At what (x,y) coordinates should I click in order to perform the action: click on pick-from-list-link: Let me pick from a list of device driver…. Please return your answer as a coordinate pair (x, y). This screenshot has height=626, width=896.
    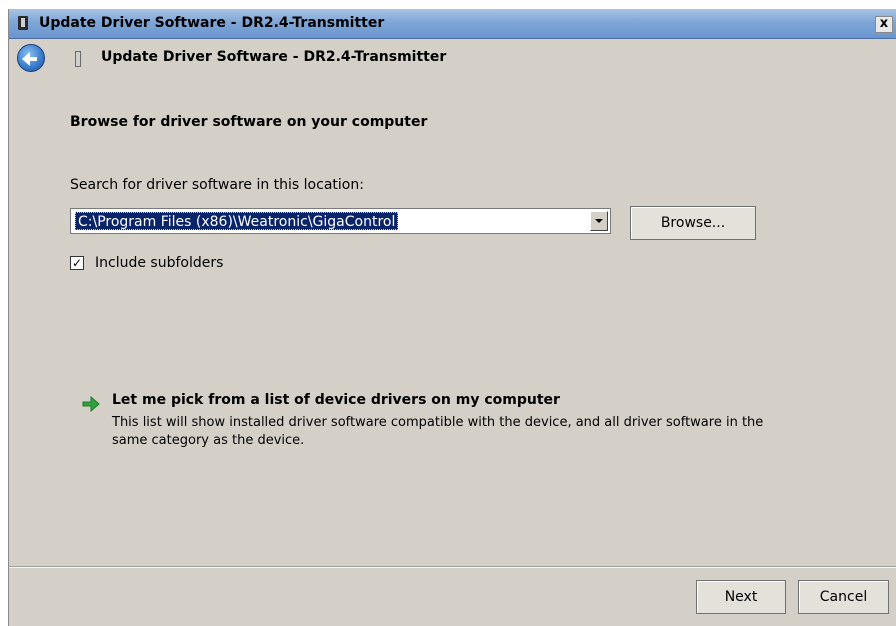
    Looking at the image, I should click on (336, 400).